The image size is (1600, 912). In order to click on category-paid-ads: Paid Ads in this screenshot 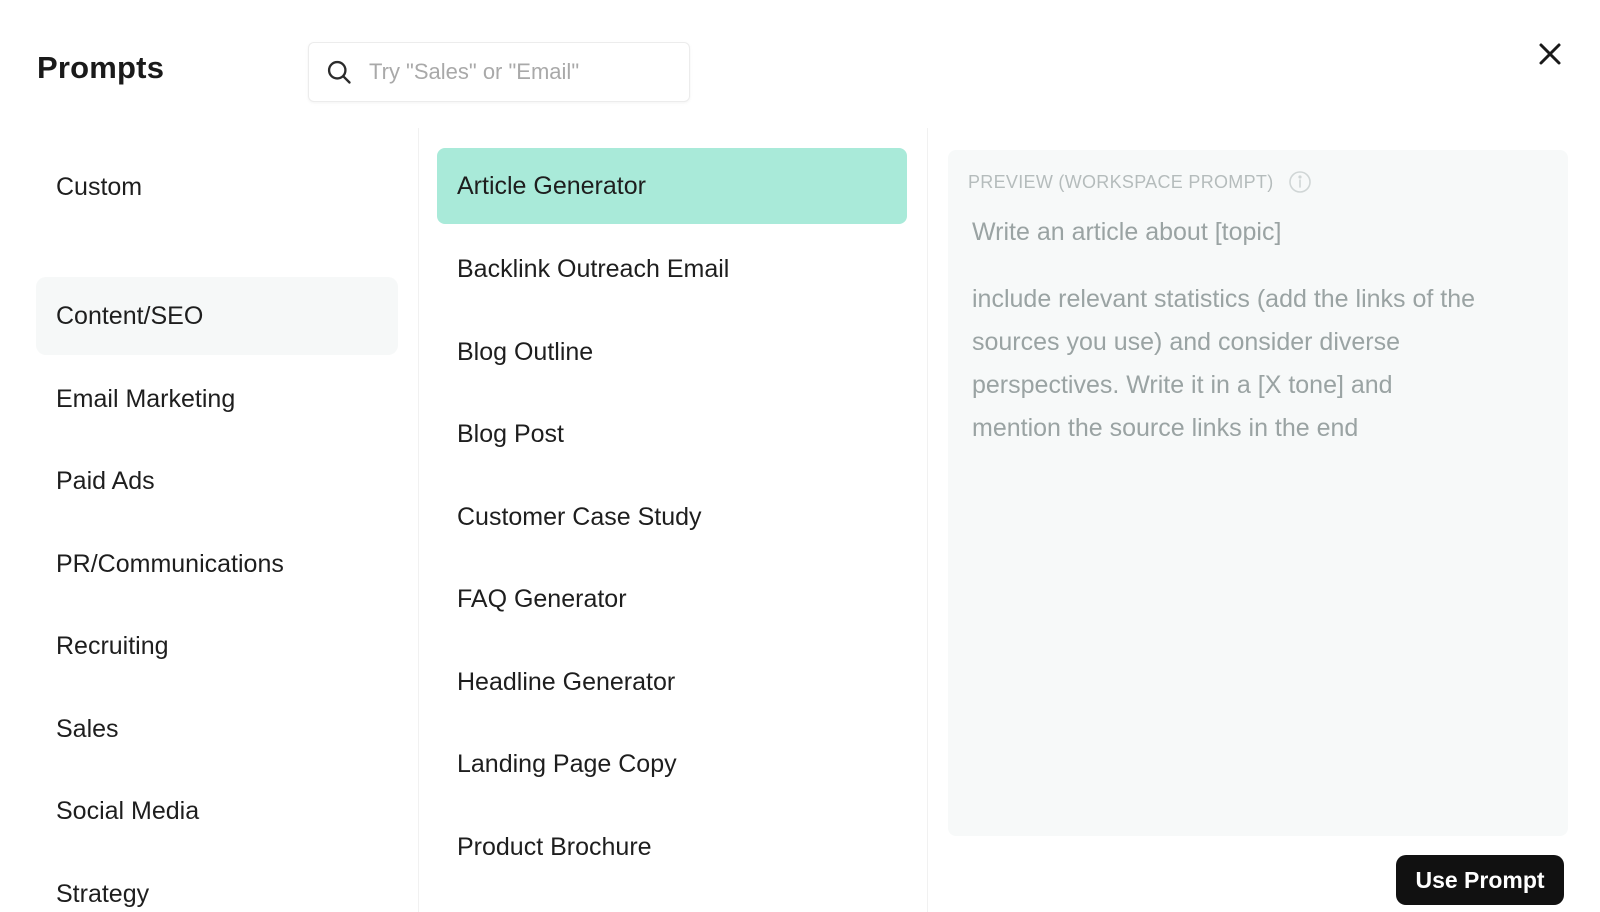, I will do `click(217, 481)`.